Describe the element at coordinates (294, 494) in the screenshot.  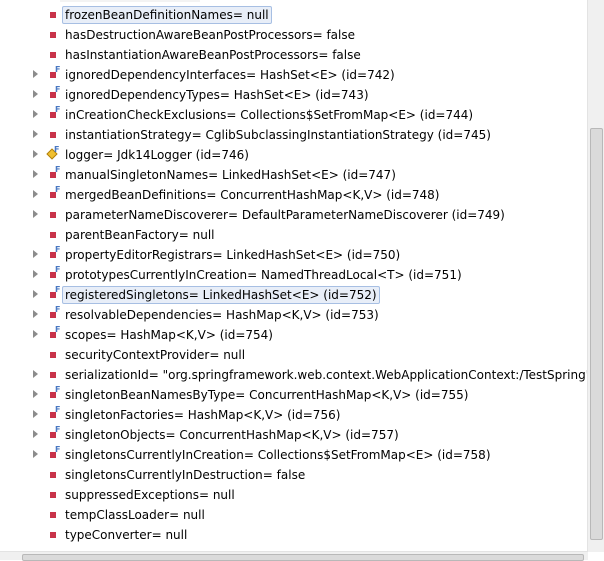
I see `tree-row: suppressedExceptions= null` at that location.